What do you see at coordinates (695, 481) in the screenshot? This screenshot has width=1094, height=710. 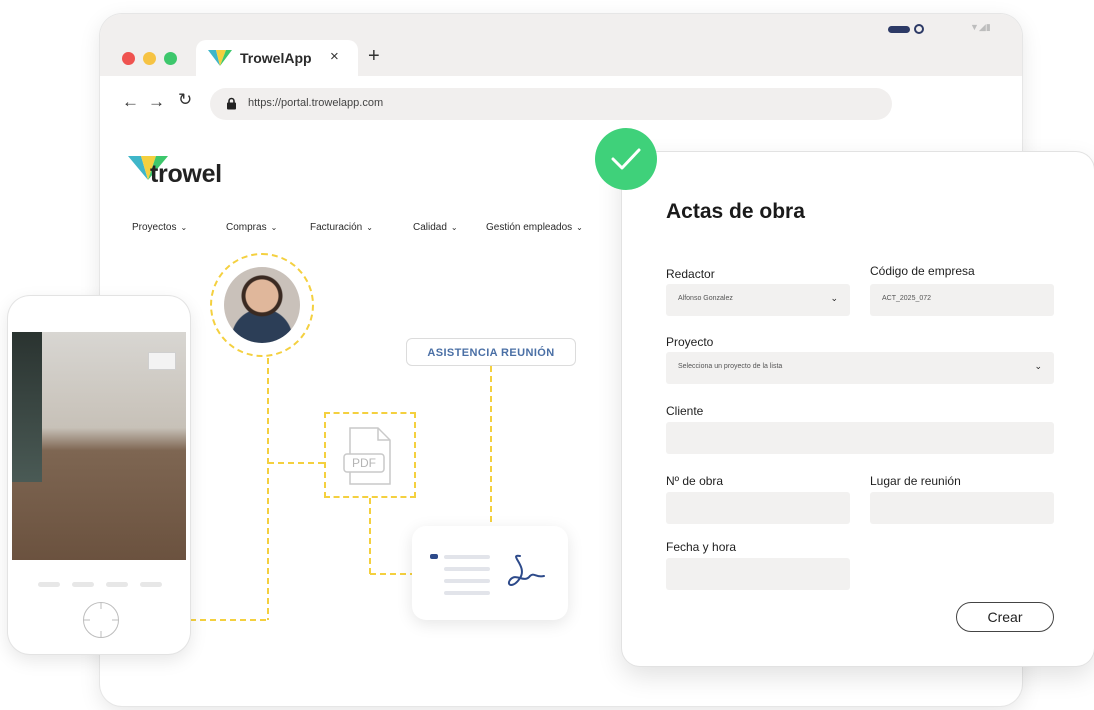 I see `nobra-label: Nº de obra` at bounding box center [695, 481].